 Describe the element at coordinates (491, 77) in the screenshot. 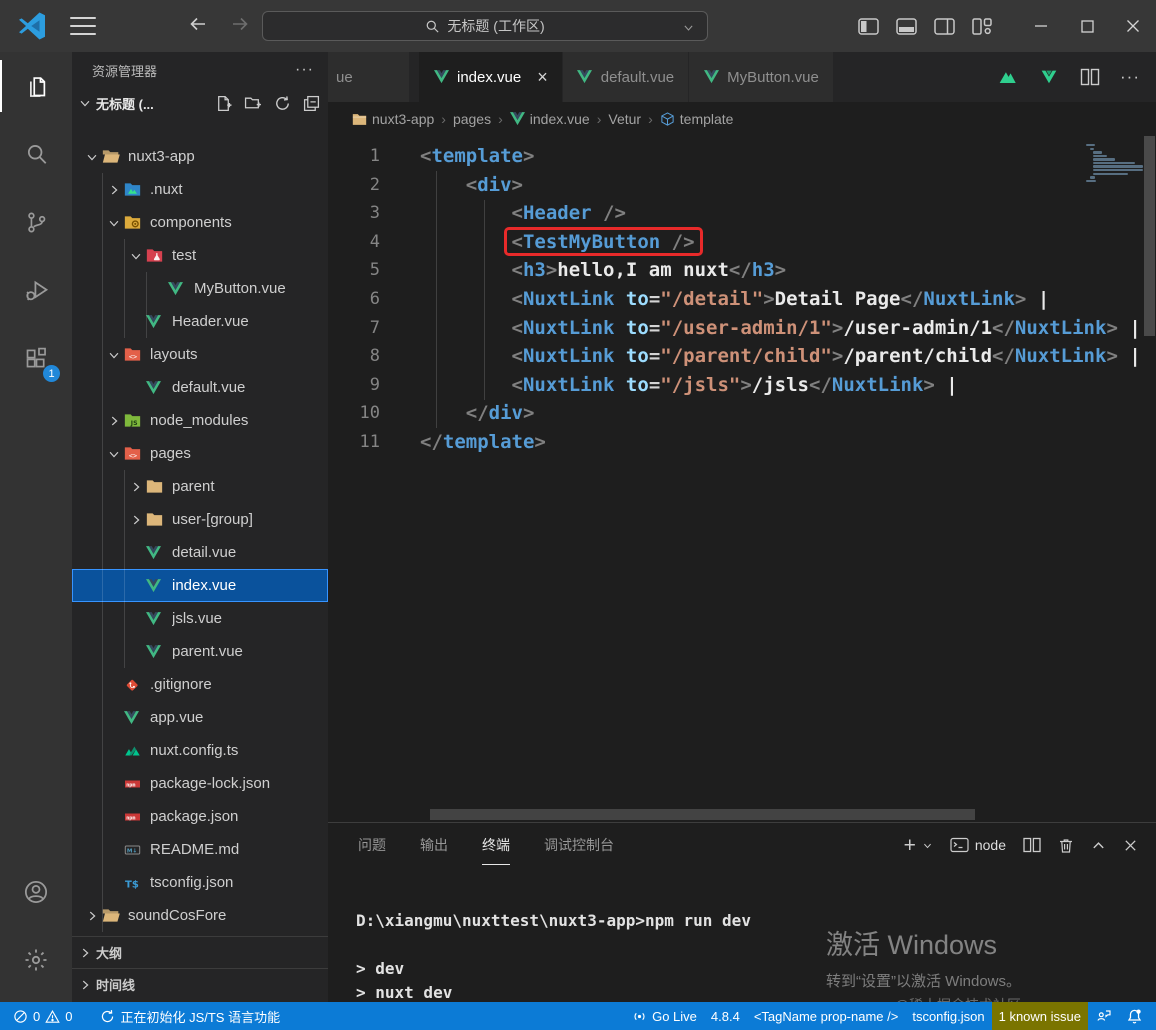

I see `tab-index.vue: index.vue ×` at that location.